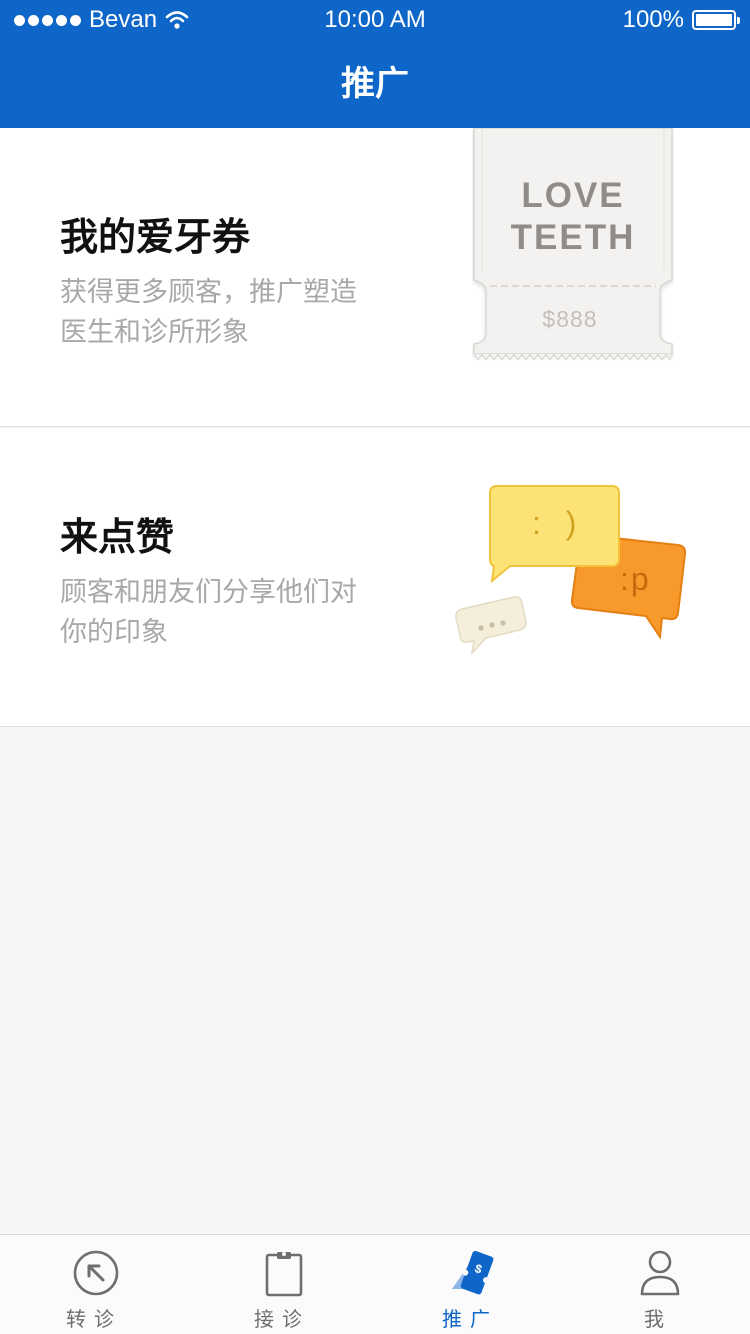 This screenshot has height=1334, width=750. I want to click on tab-promotion: $ 推广, so click(470, 1284).